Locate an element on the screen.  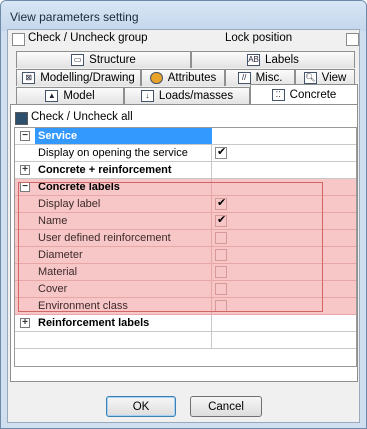
grid-row-reinforcement-labels: + Reinforcement labels is located at coordinates (185, 323).